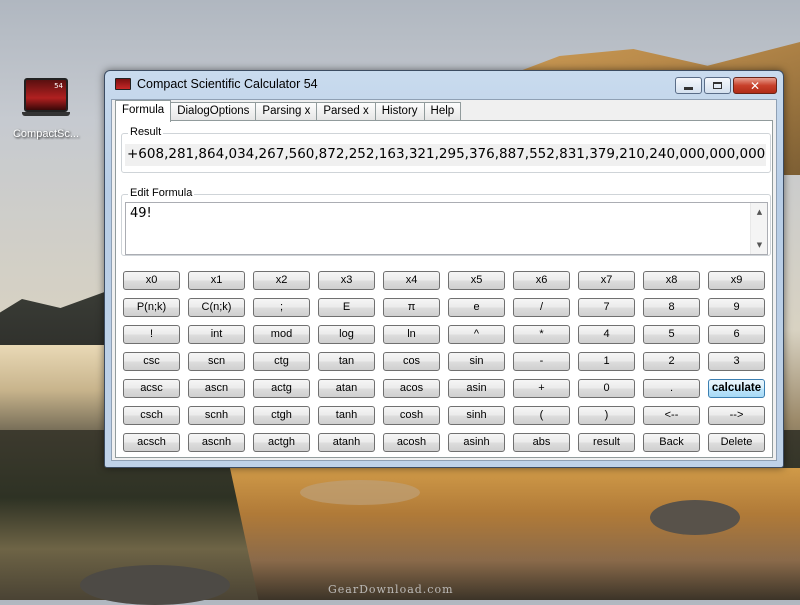 This screenshot has width=800, height=605. Describe the element at coordinates (281, 307) in the screenshot. I see `key-semicolon-button: ;` at that location.